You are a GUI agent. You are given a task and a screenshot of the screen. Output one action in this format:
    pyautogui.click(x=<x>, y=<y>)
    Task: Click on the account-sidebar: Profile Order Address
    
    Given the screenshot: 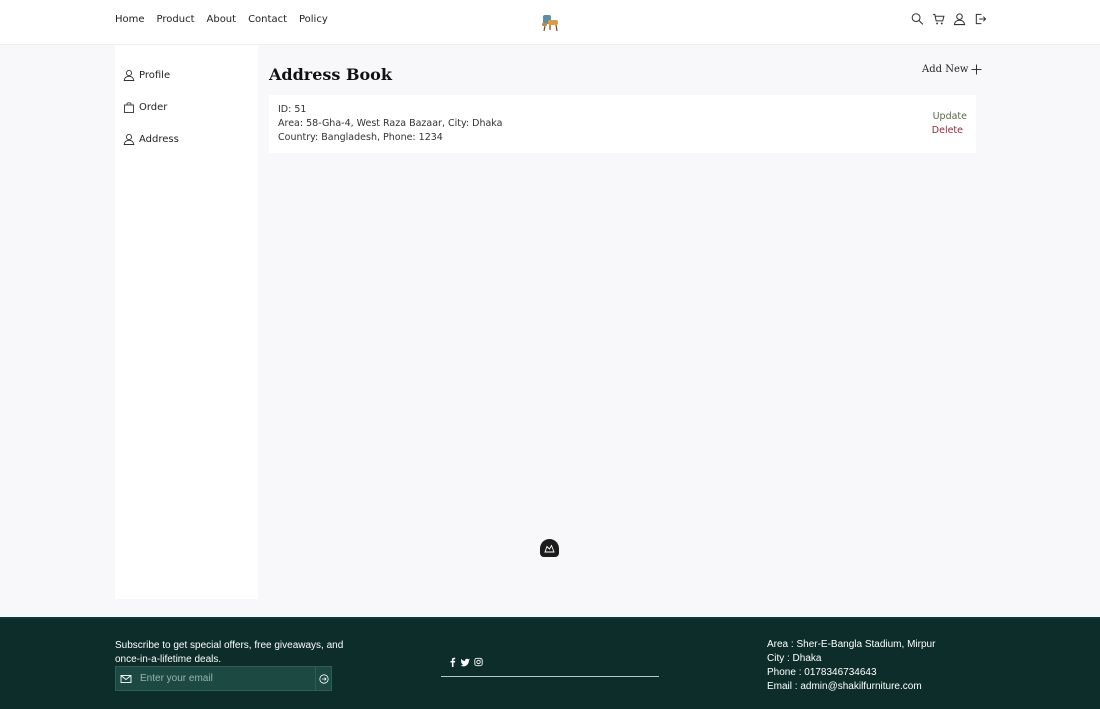 What is the action you would take?
    pyautogui.click(x=186, y=322)
    